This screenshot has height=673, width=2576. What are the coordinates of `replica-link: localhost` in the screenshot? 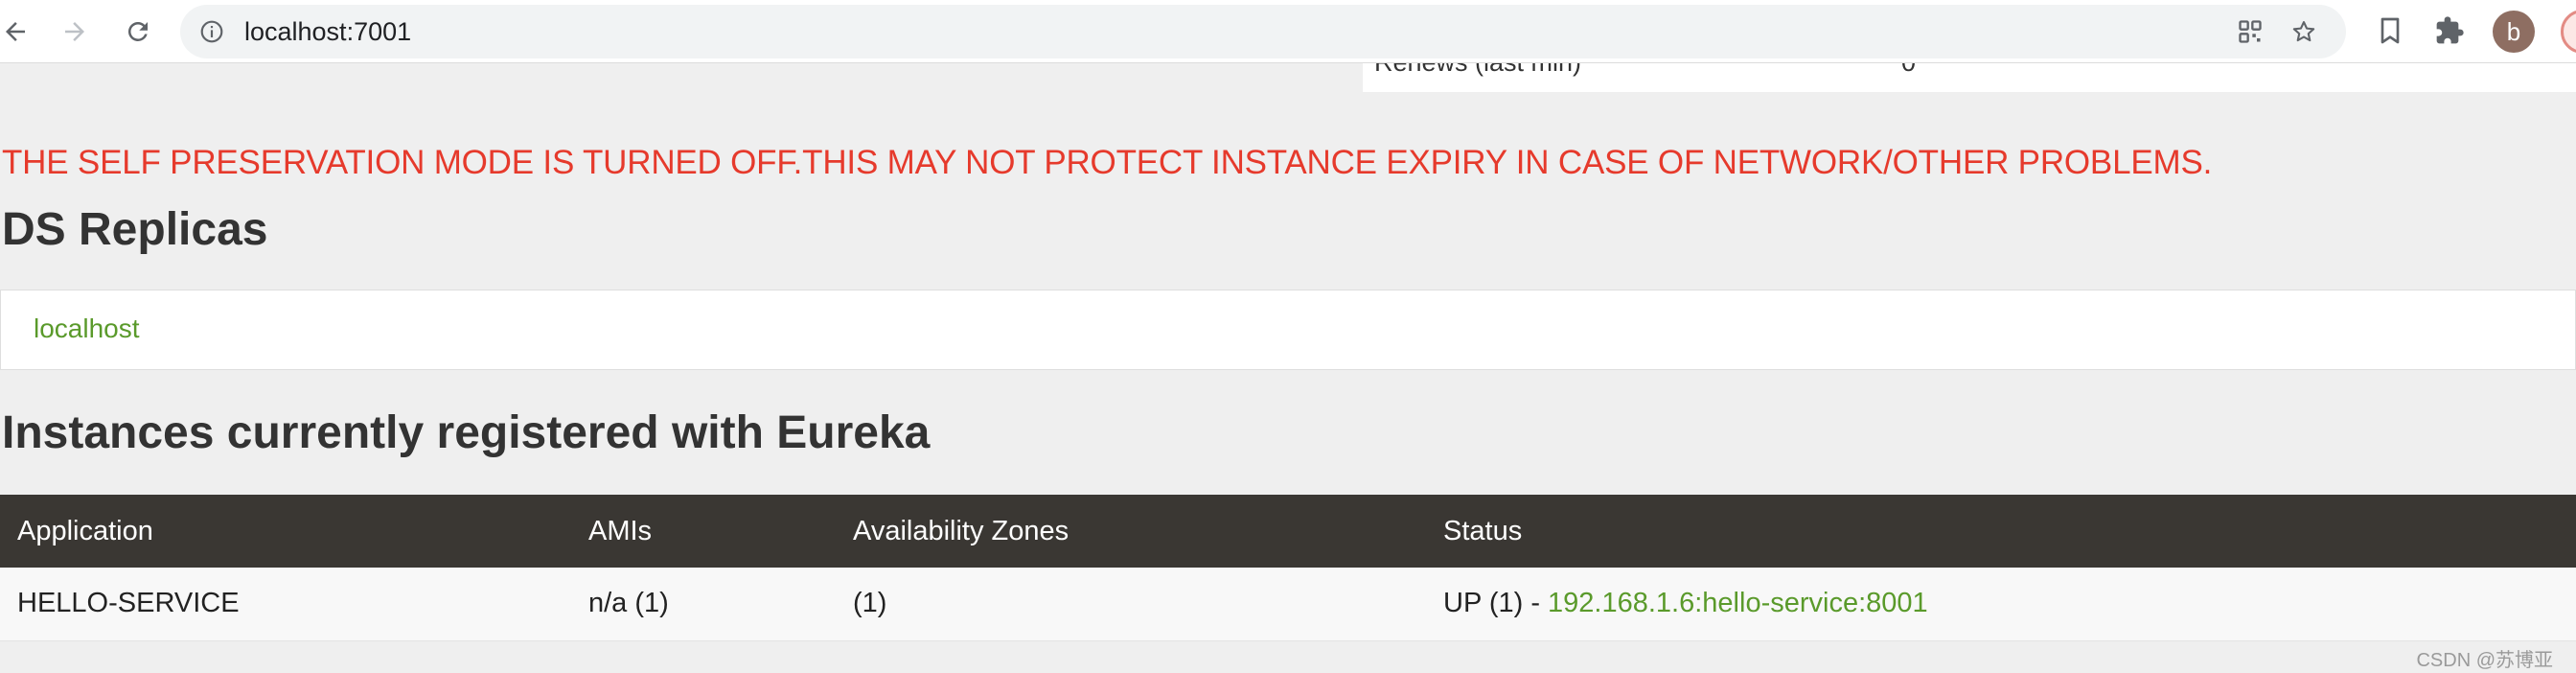 It's located at (87, 328).